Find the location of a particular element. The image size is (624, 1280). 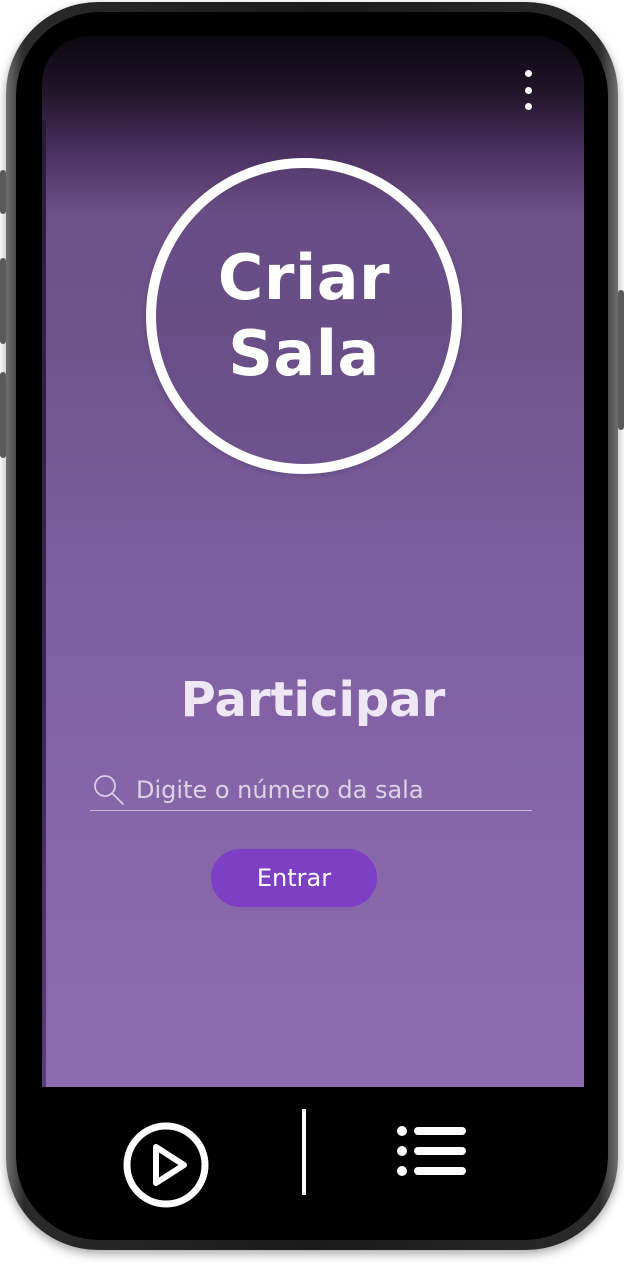

phone-power-button is located at coordinates (621, 360).